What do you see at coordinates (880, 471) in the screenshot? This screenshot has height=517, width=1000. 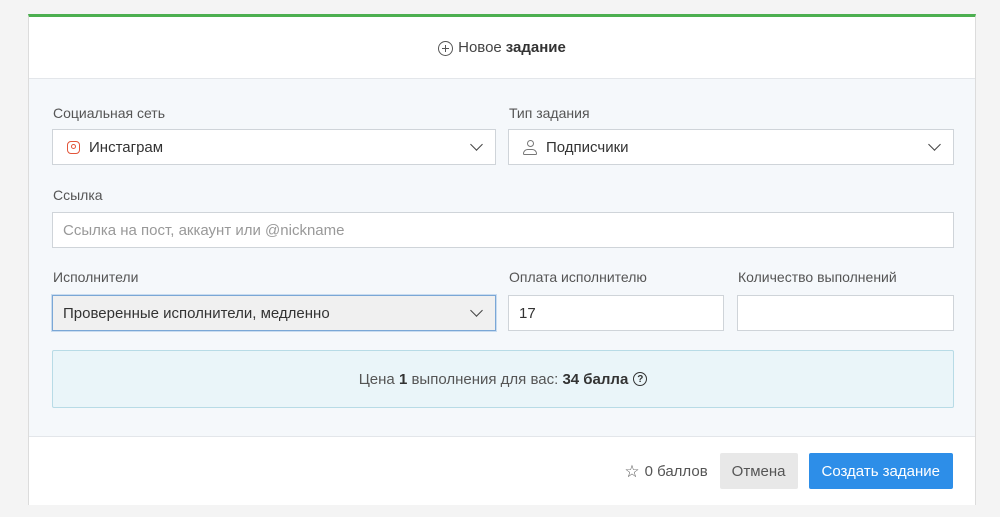 I see `create-task-button: Создать задание` at bounding box center [880, 471].